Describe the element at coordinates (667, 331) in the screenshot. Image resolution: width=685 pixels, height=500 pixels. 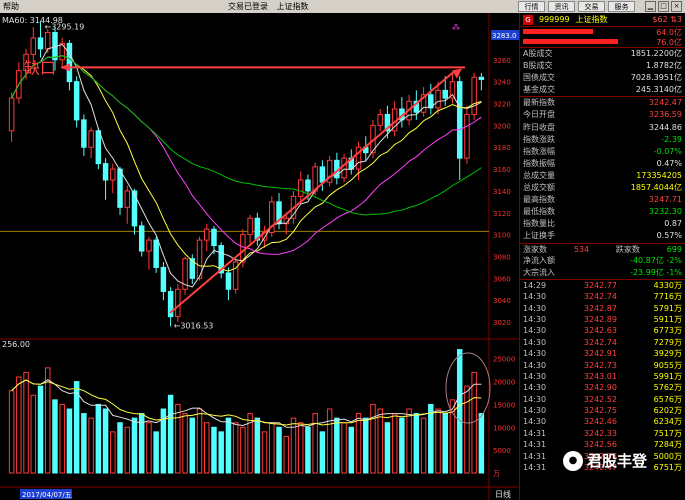
I see `tick-volume: 6773万` at that location.